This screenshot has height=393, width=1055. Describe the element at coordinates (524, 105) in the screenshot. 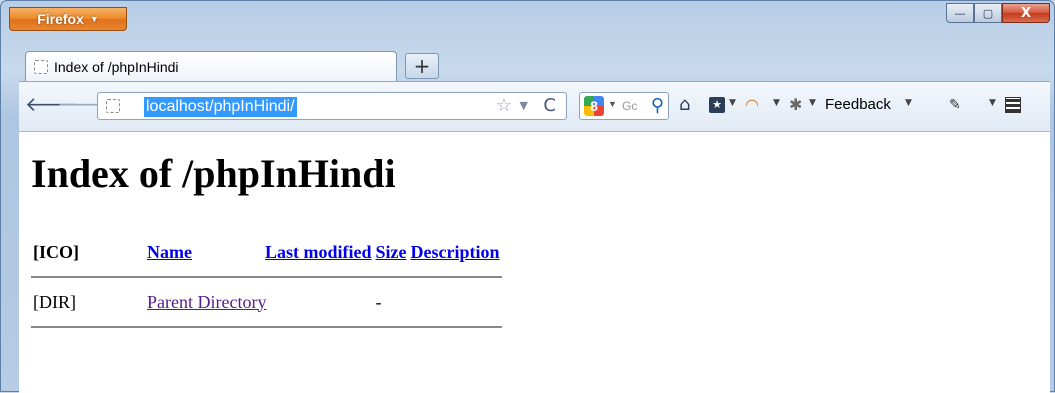

I see `history-dropdown-icon: ▼` at that location.